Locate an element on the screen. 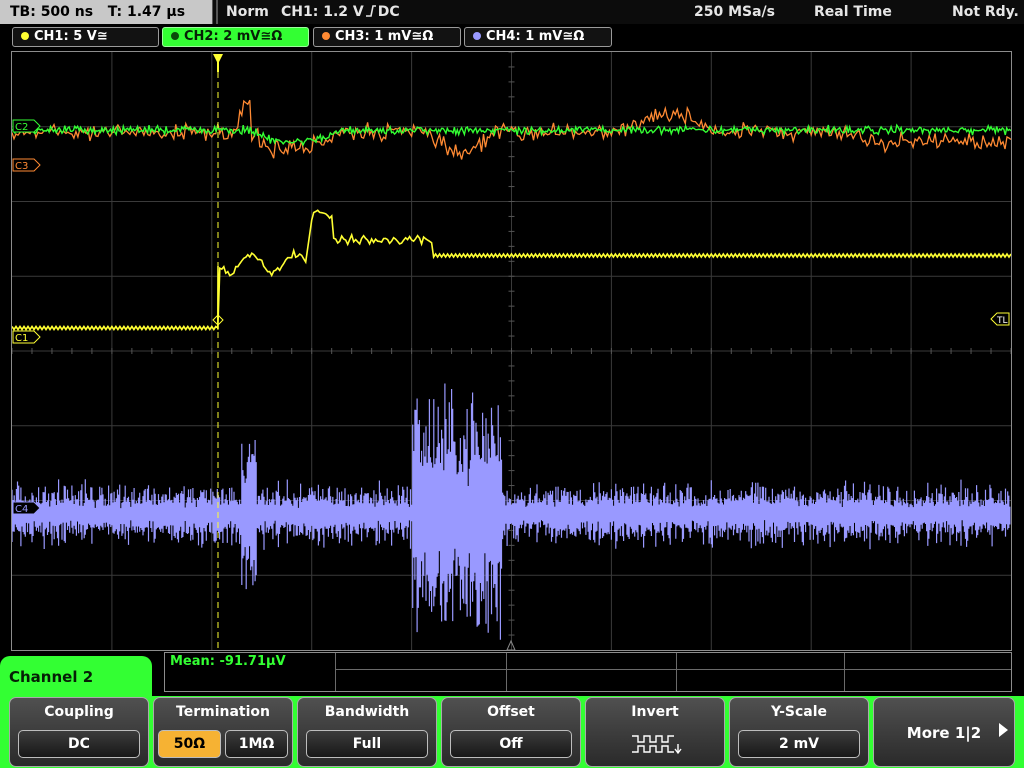  bandwidth-softkey: Bandwidth Full is located at coordinates (367, 732).